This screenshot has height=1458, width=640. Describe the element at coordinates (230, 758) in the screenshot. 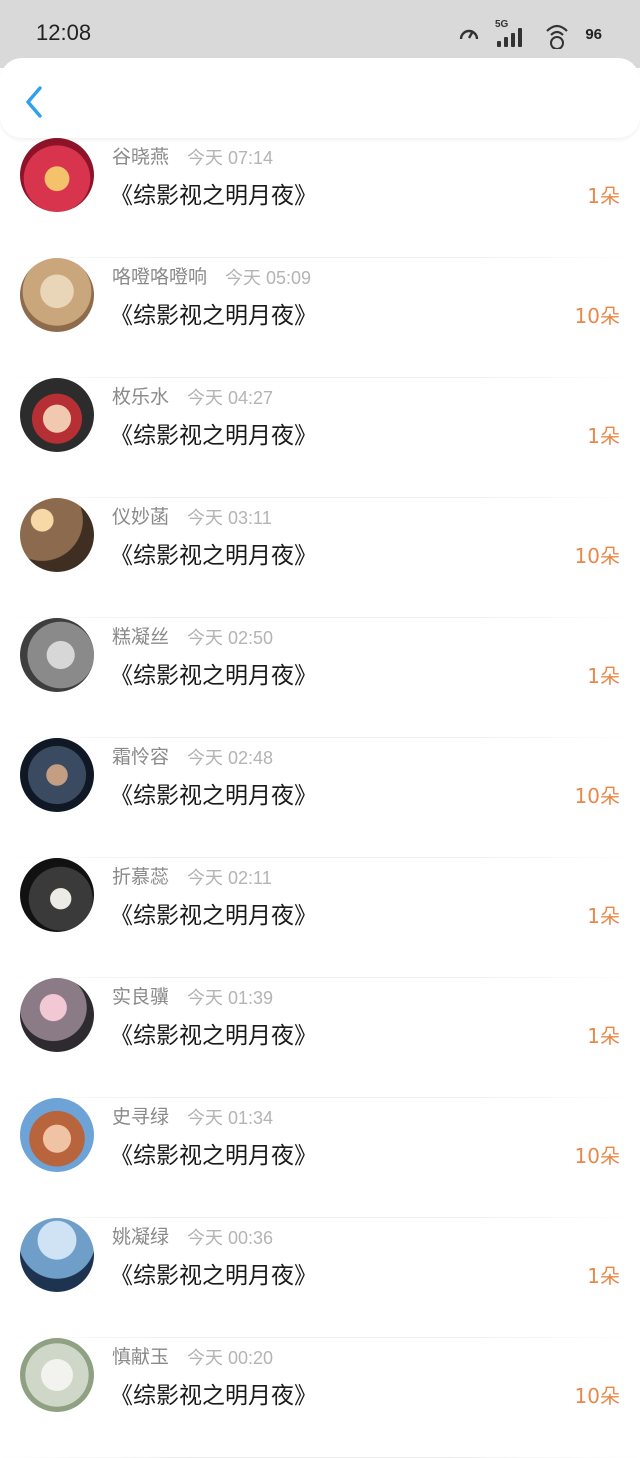

I see `timestamp: 今天 02:48` at that location.